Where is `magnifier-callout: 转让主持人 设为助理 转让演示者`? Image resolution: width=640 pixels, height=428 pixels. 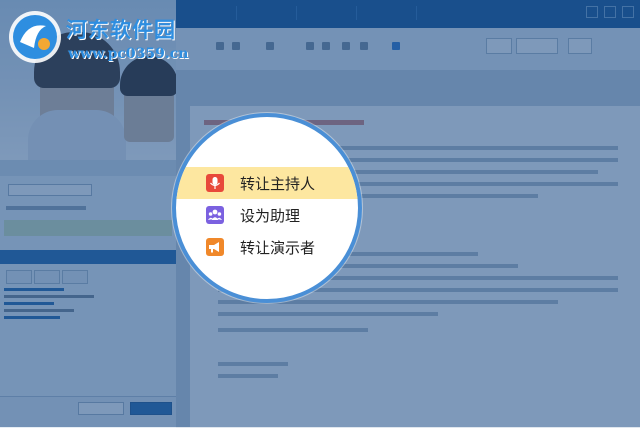
magnifier-callout: 转让主持人 设为助理 转让演示者 is located at coordinates (267, 208).